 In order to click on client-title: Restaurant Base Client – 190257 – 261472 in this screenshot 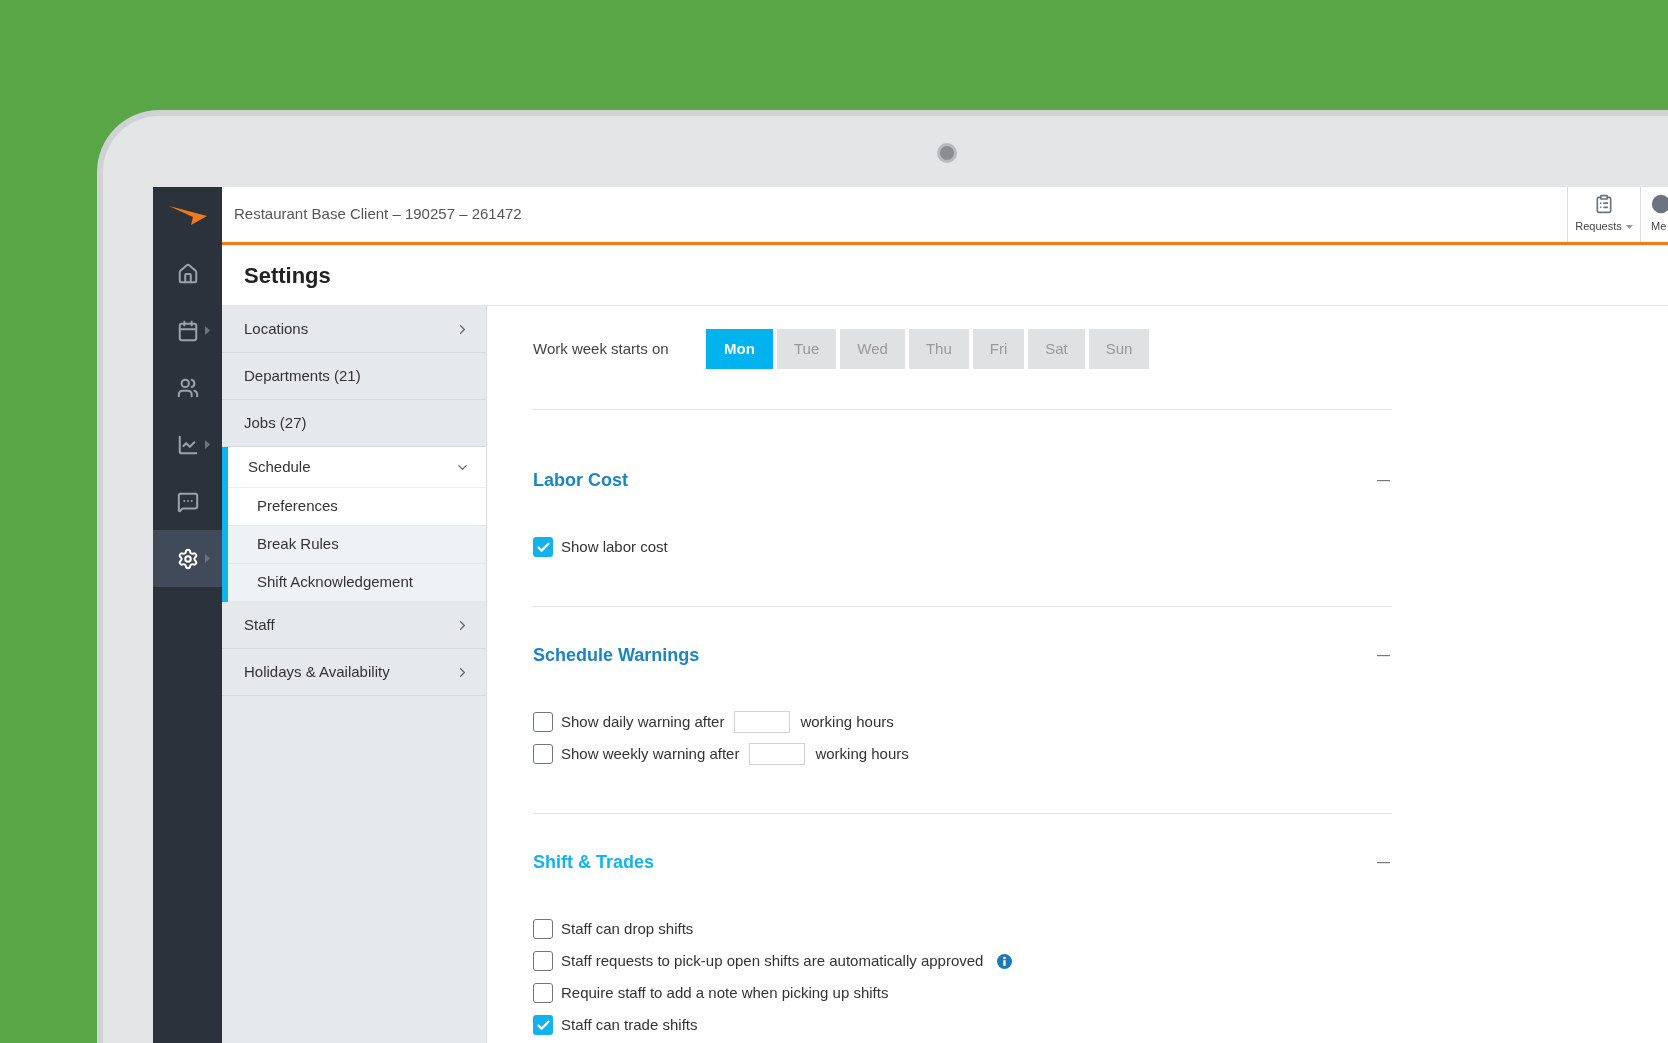, I will do `click(378, 214)`.